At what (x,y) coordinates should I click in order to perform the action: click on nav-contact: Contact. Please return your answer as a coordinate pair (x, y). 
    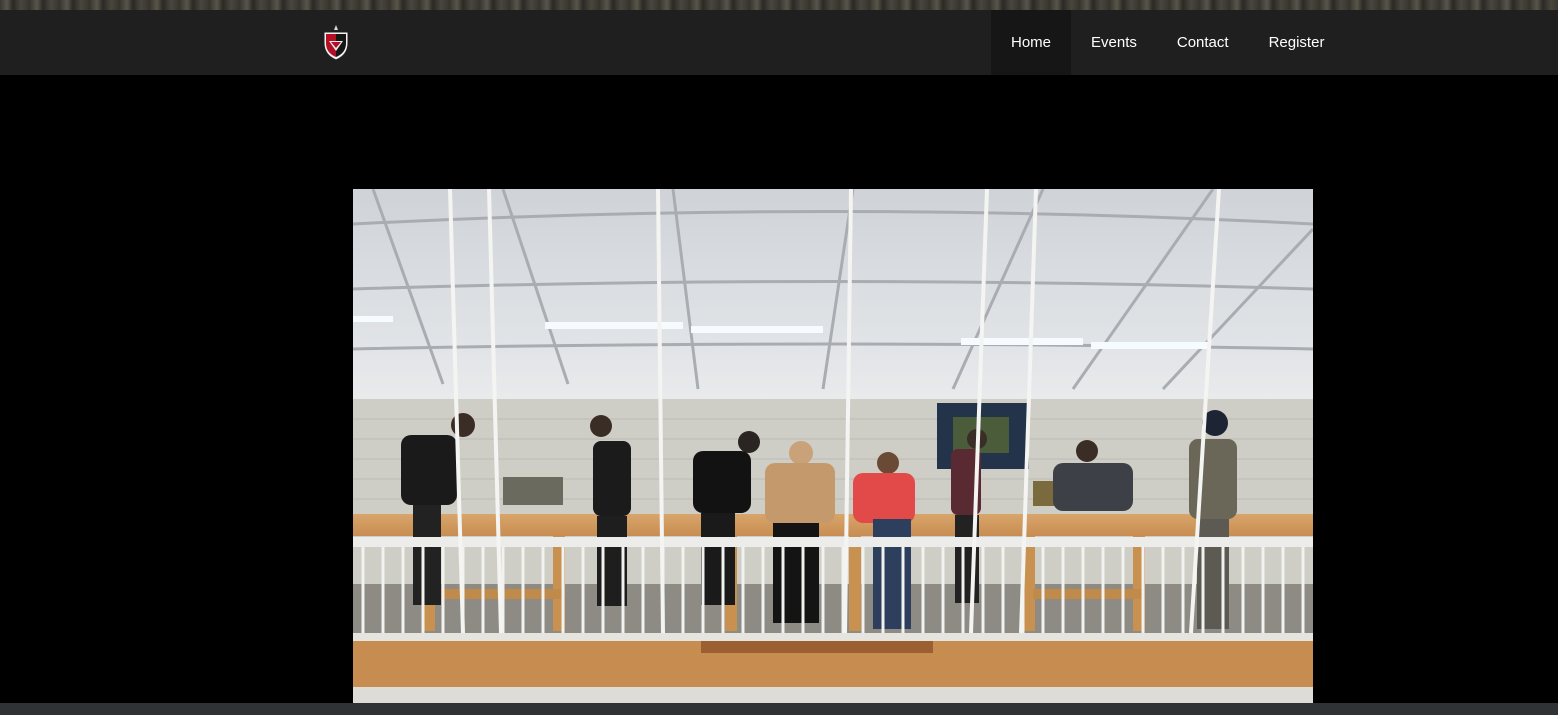
    Looking at the image, I should click on (1203, 42).